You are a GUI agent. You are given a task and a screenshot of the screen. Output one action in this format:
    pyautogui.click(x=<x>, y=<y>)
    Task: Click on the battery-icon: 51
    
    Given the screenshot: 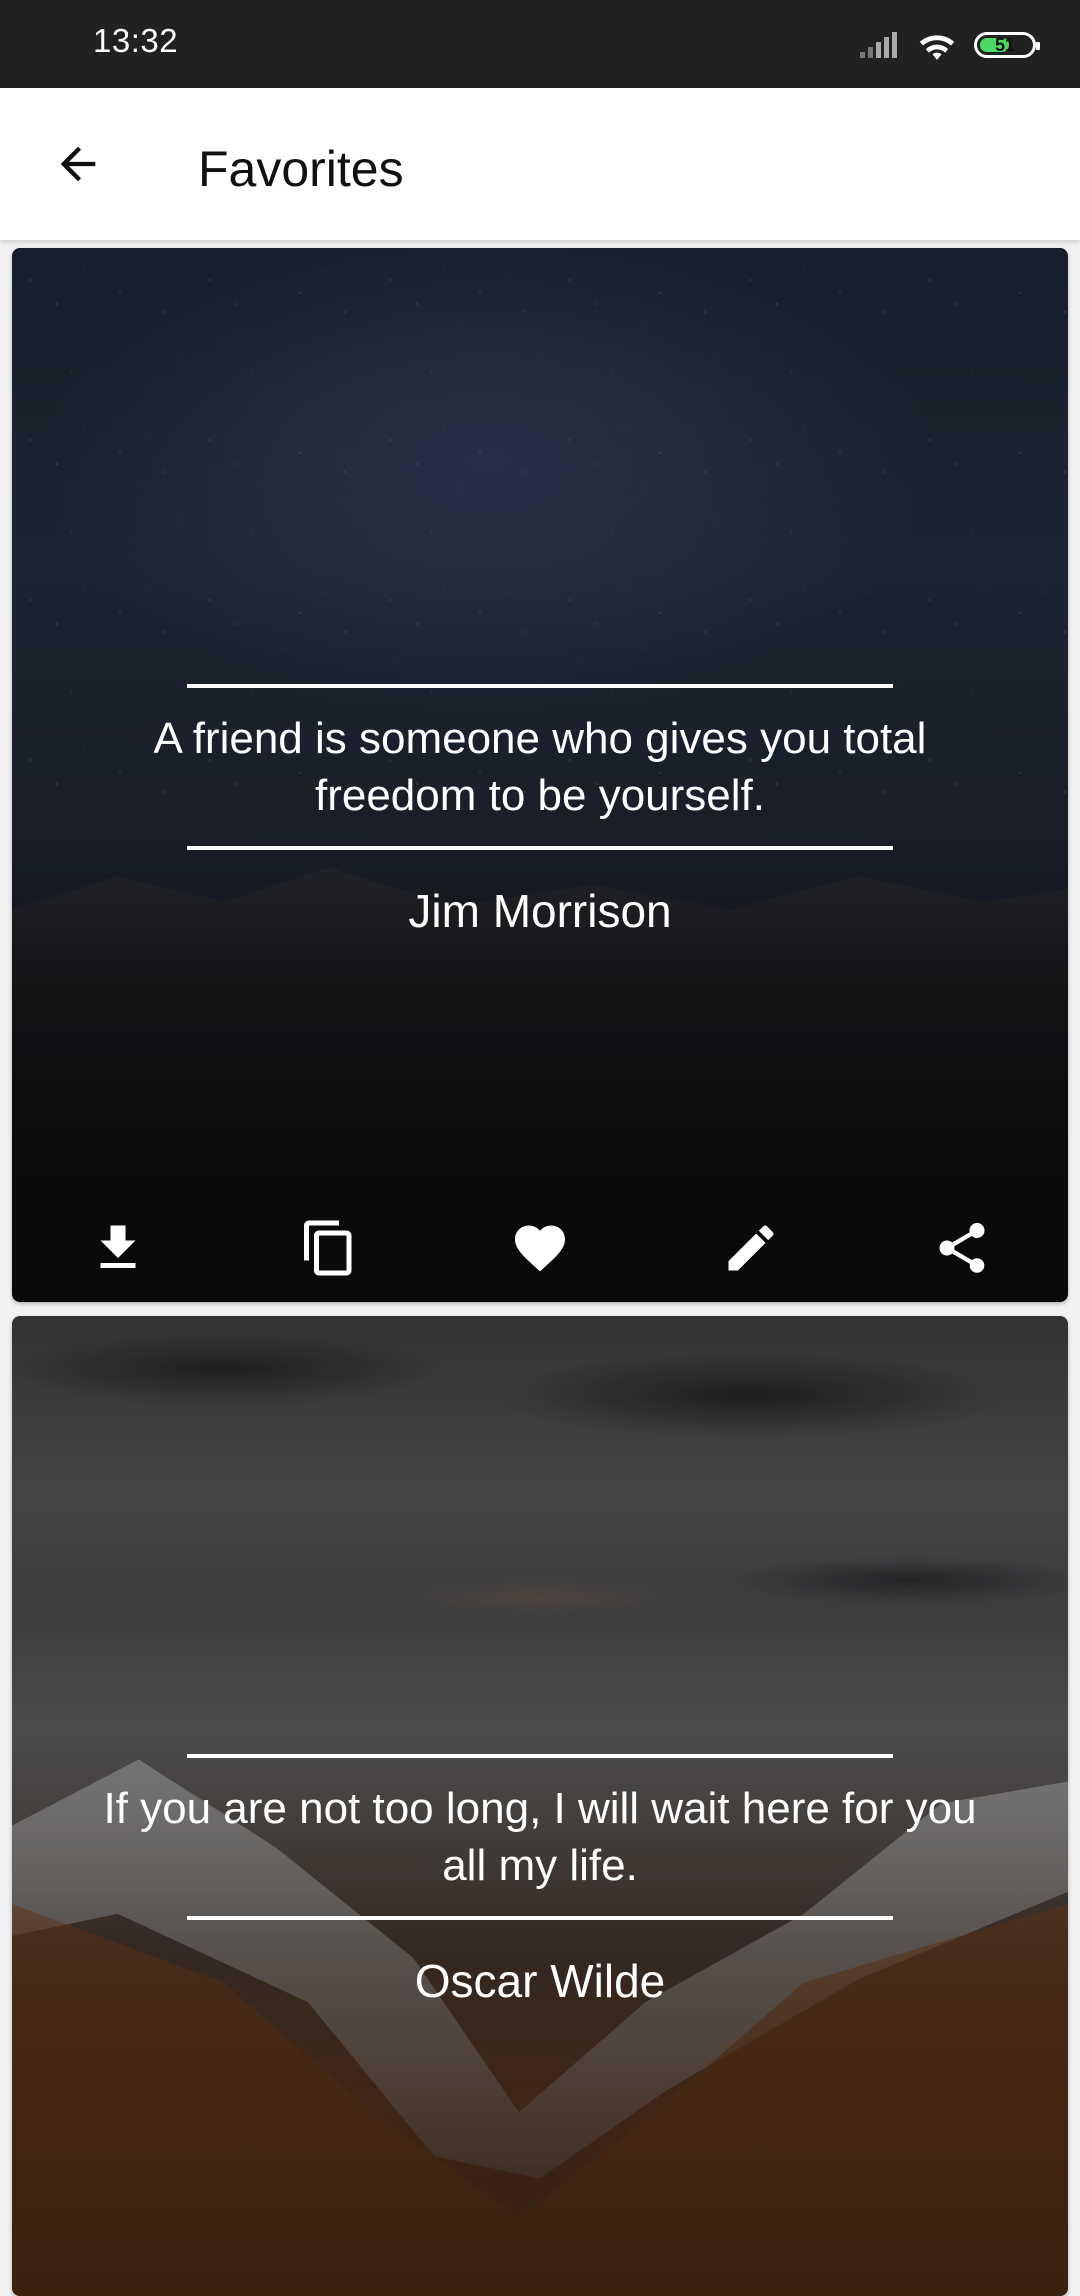 What is the action you would take?
    pyautogui.click(x=1007, y=45)
    